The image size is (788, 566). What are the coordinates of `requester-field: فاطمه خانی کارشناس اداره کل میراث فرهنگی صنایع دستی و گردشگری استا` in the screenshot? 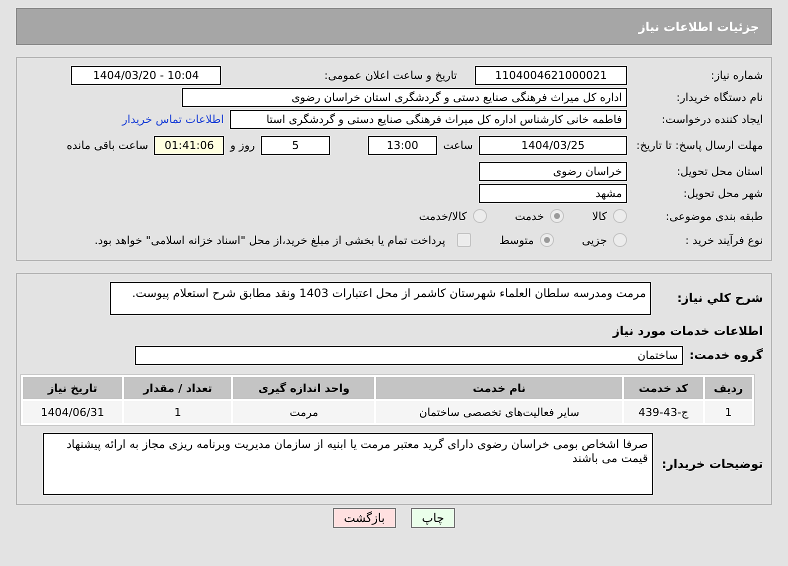 It's located at (428, 119).